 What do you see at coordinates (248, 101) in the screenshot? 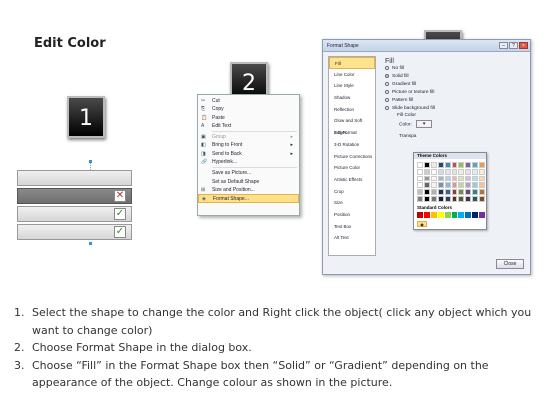
I see `menu-item-cut: ✂ Cut` at bounding box center [248, 101].